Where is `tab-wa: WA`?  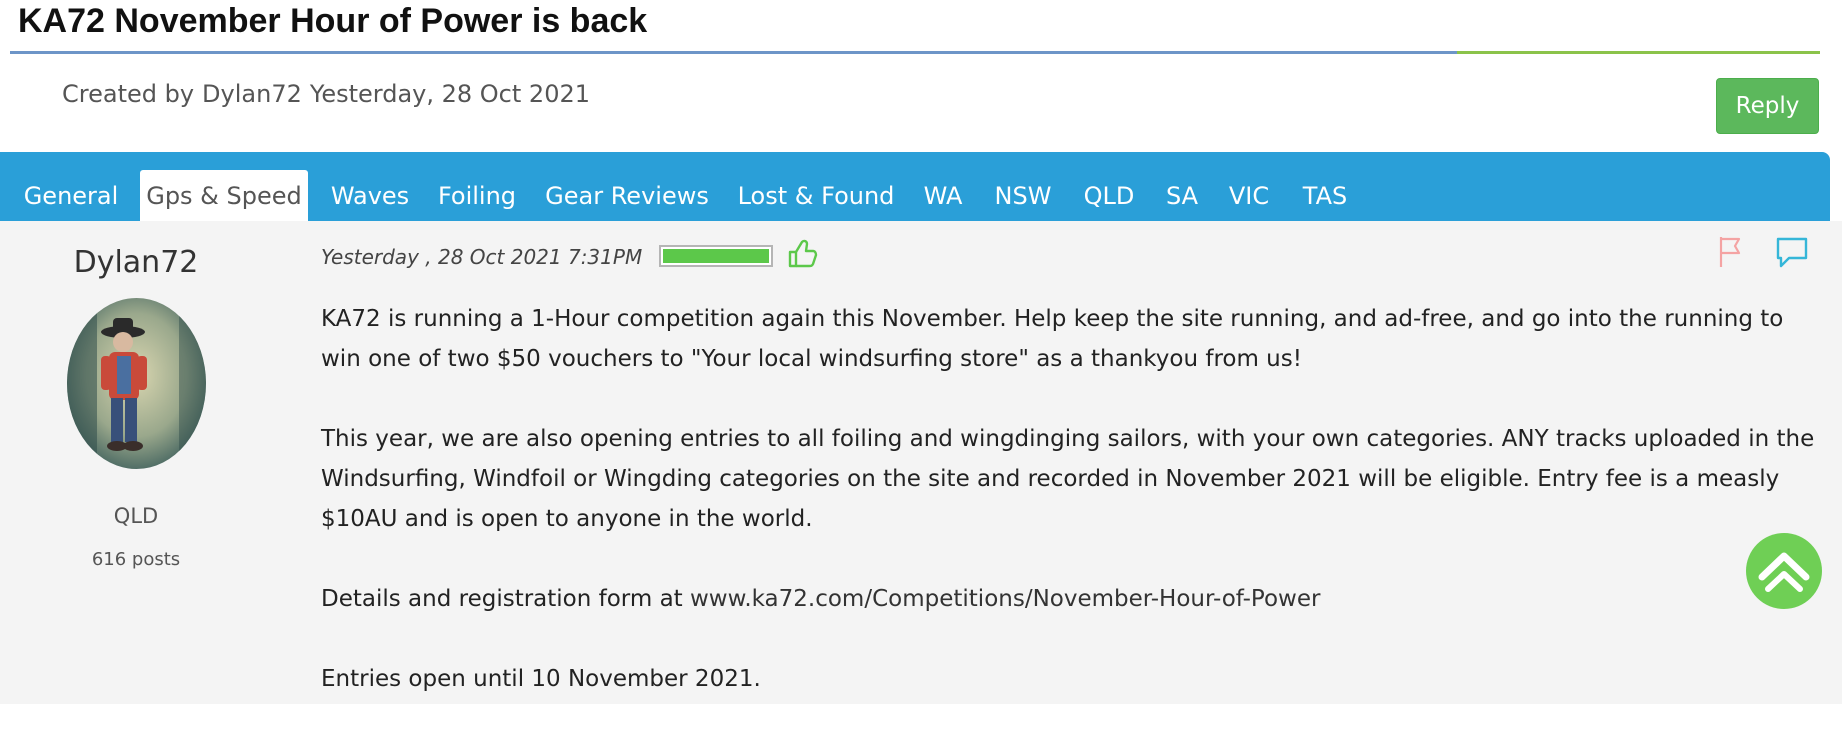
tab-wa: WA is located at coordinates (943, 195).